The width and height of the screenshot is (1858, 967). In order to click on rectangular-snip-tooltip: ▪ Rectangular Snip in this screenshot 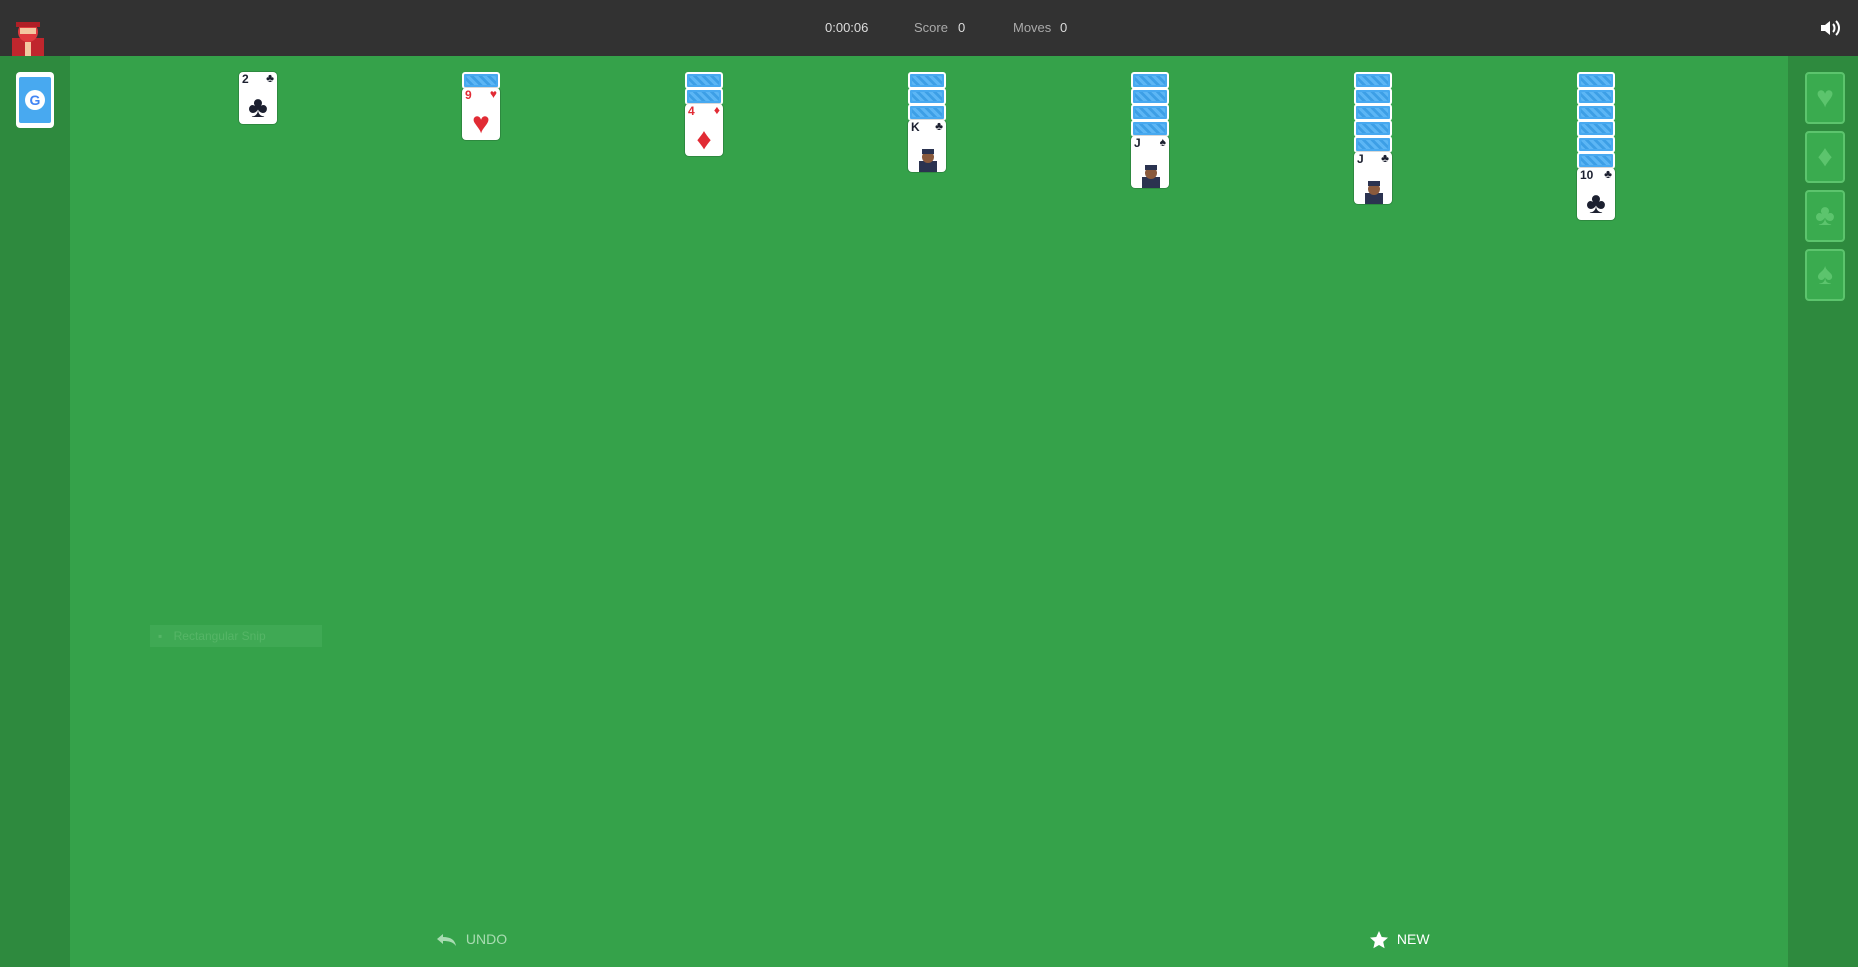, I will do `click(236, 636)`.